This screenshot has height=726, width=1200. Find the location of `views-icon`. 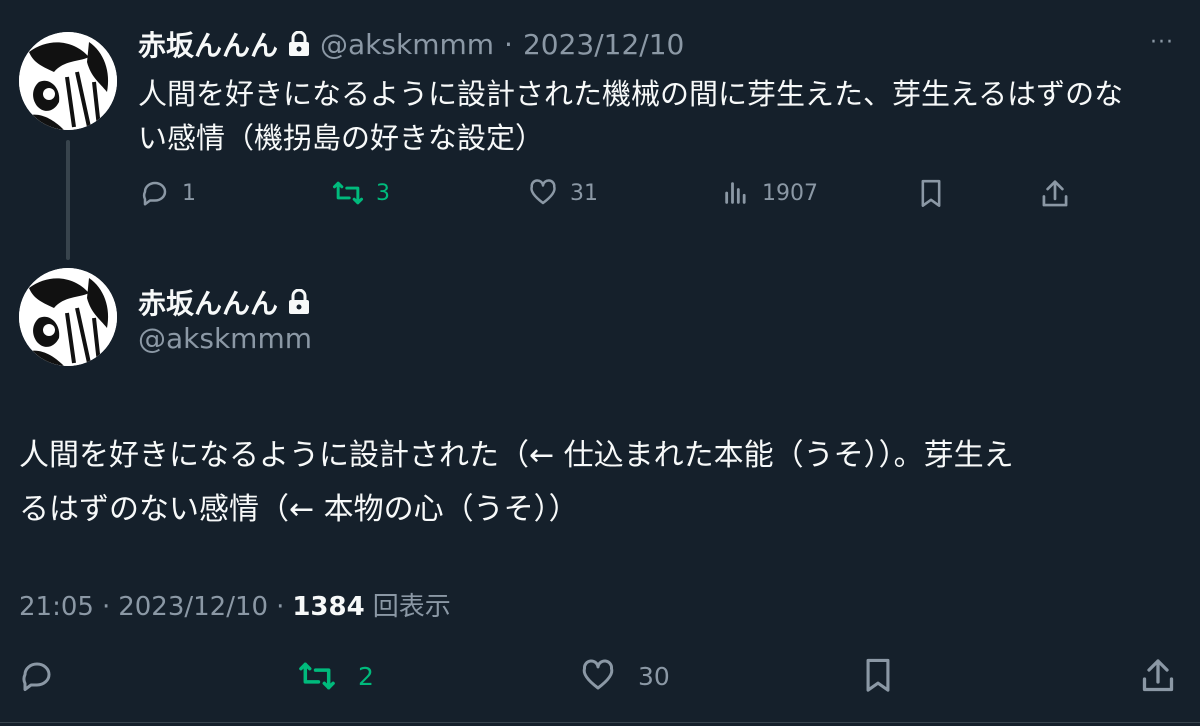

views-icon is located at coordinates (736, 193).